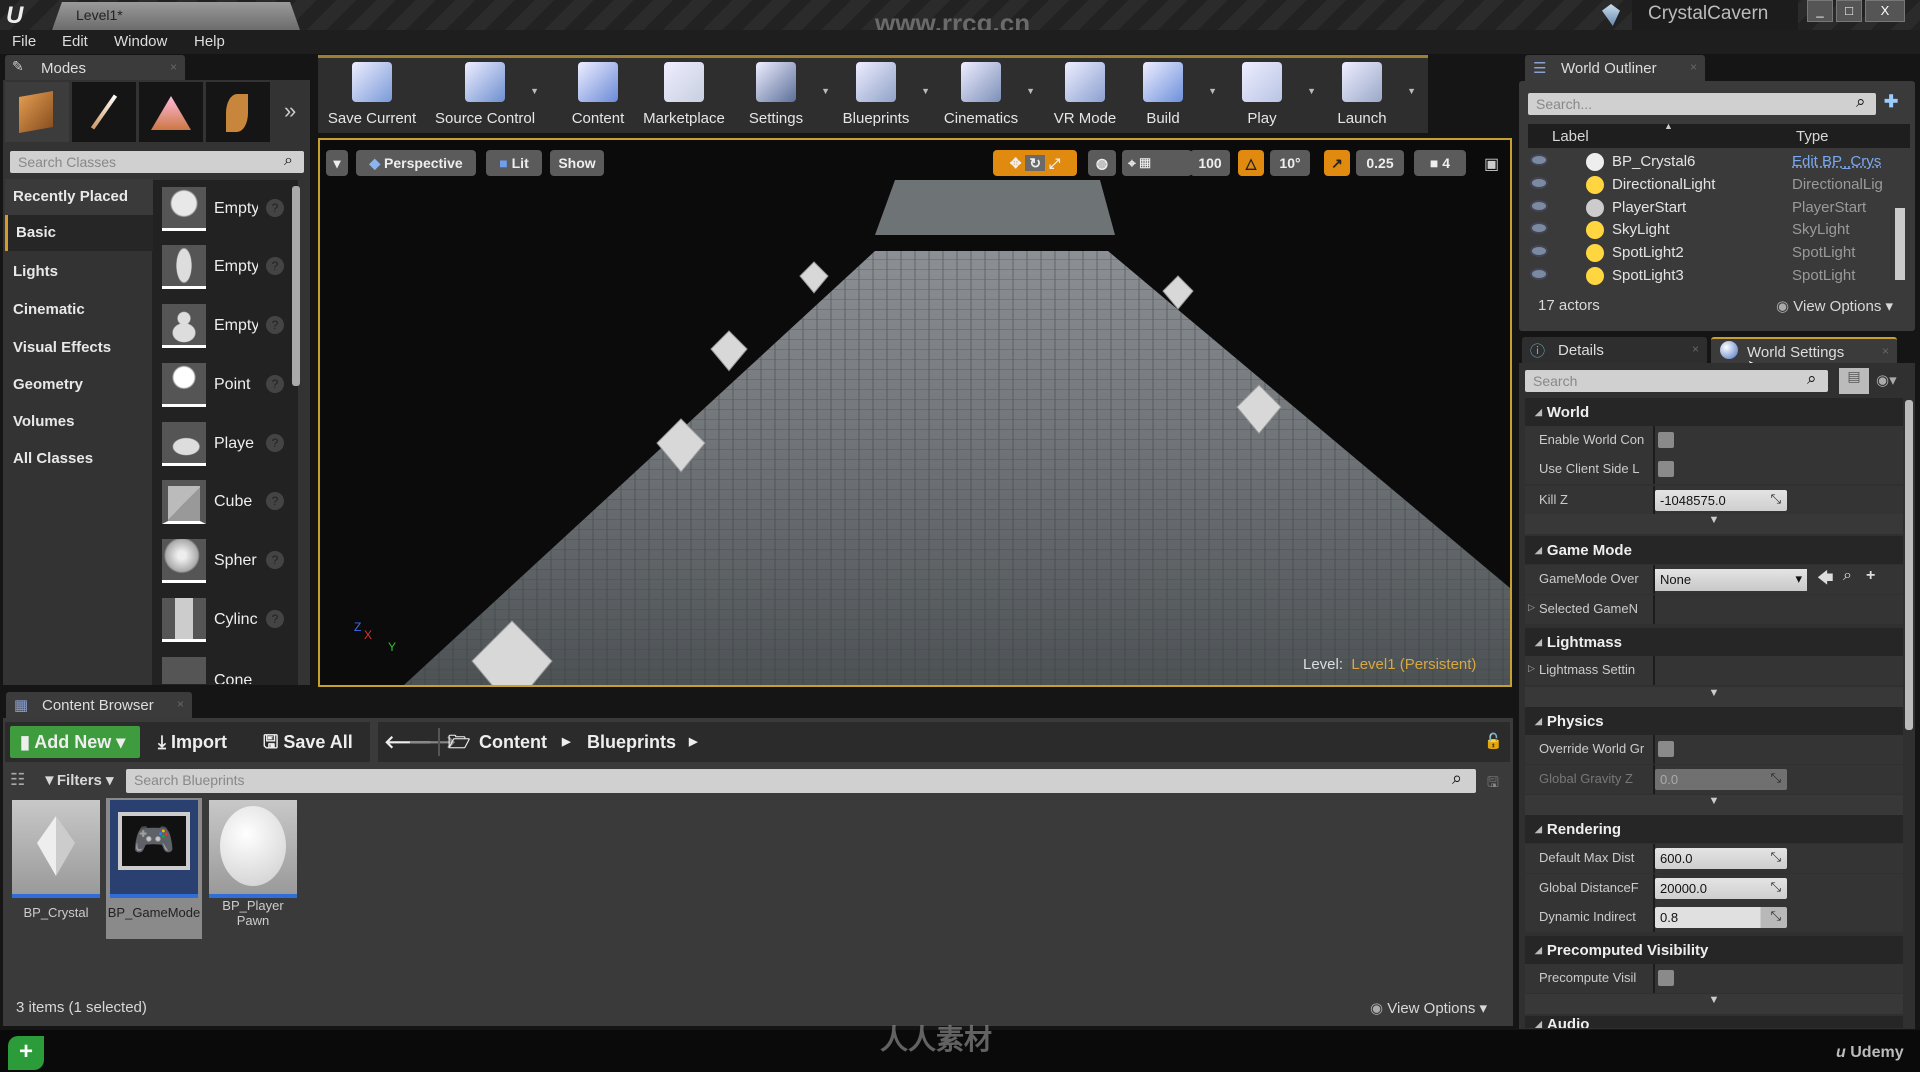  What do you see at coordinates (79, 272) in the screenshot?
I see `category-lights: Lights` at bounding box center [79, 272].